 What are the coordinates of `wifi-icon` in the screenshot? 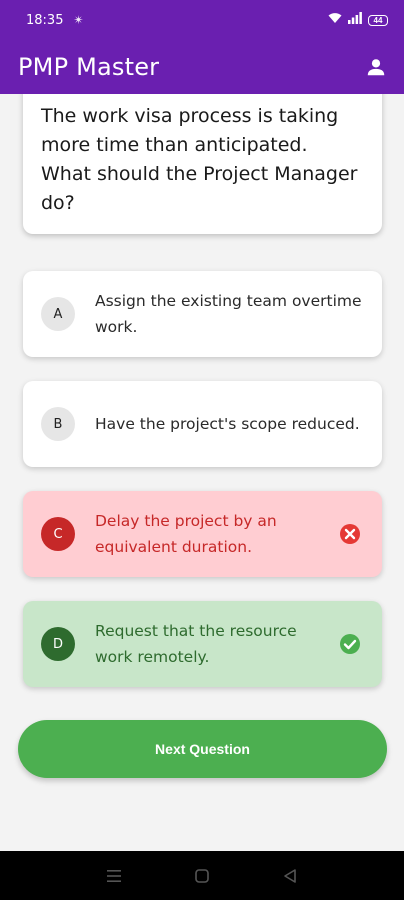 It's located at (335, 20).